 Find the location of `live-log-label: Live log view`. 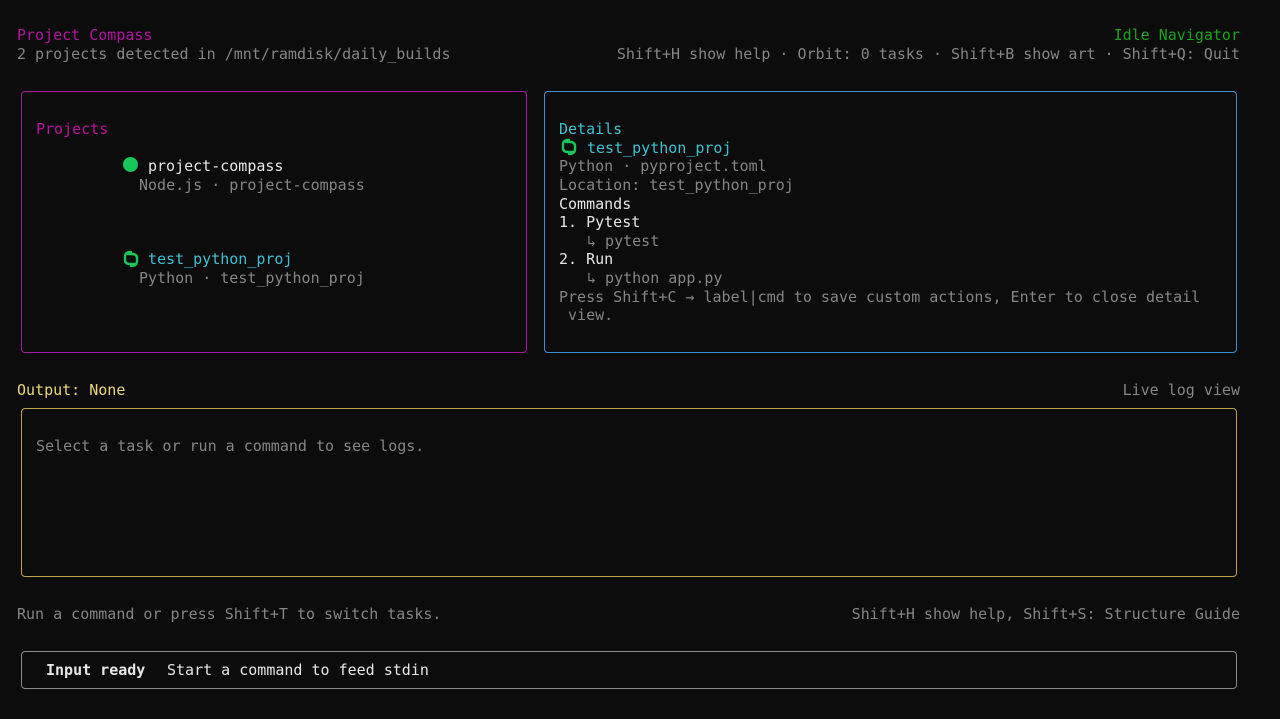

live-log-label: Live log view is located at coordinates (1181, 390).